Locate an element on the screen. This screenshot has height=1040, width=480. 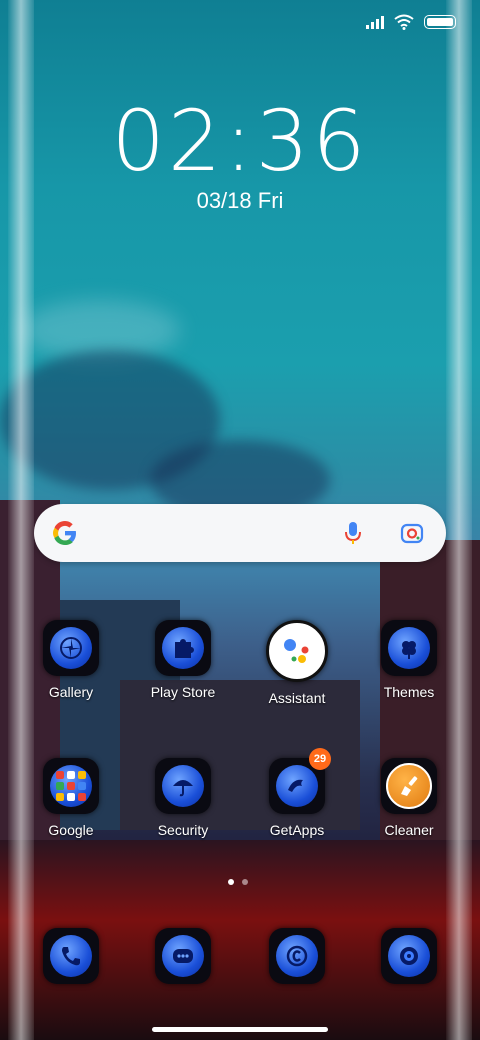
page-dot is located at coordinates (245, 882).